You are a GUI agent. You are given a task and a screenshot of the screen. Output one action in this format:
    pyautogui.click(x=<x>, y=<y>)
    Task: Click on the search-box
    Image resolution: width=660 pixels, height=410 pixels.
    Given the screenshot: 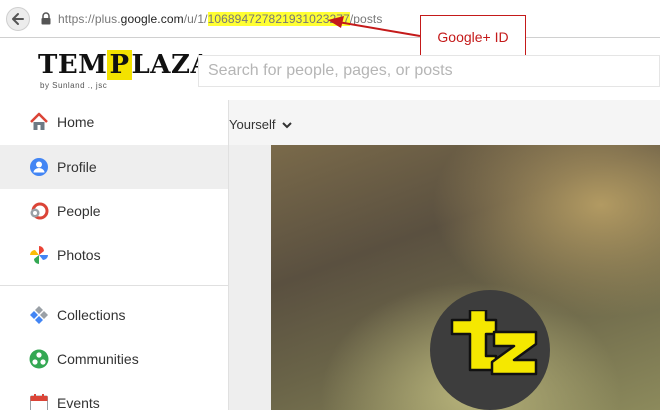 What is the action you would take?
    pyautogui.click(x=429, y=71)
    